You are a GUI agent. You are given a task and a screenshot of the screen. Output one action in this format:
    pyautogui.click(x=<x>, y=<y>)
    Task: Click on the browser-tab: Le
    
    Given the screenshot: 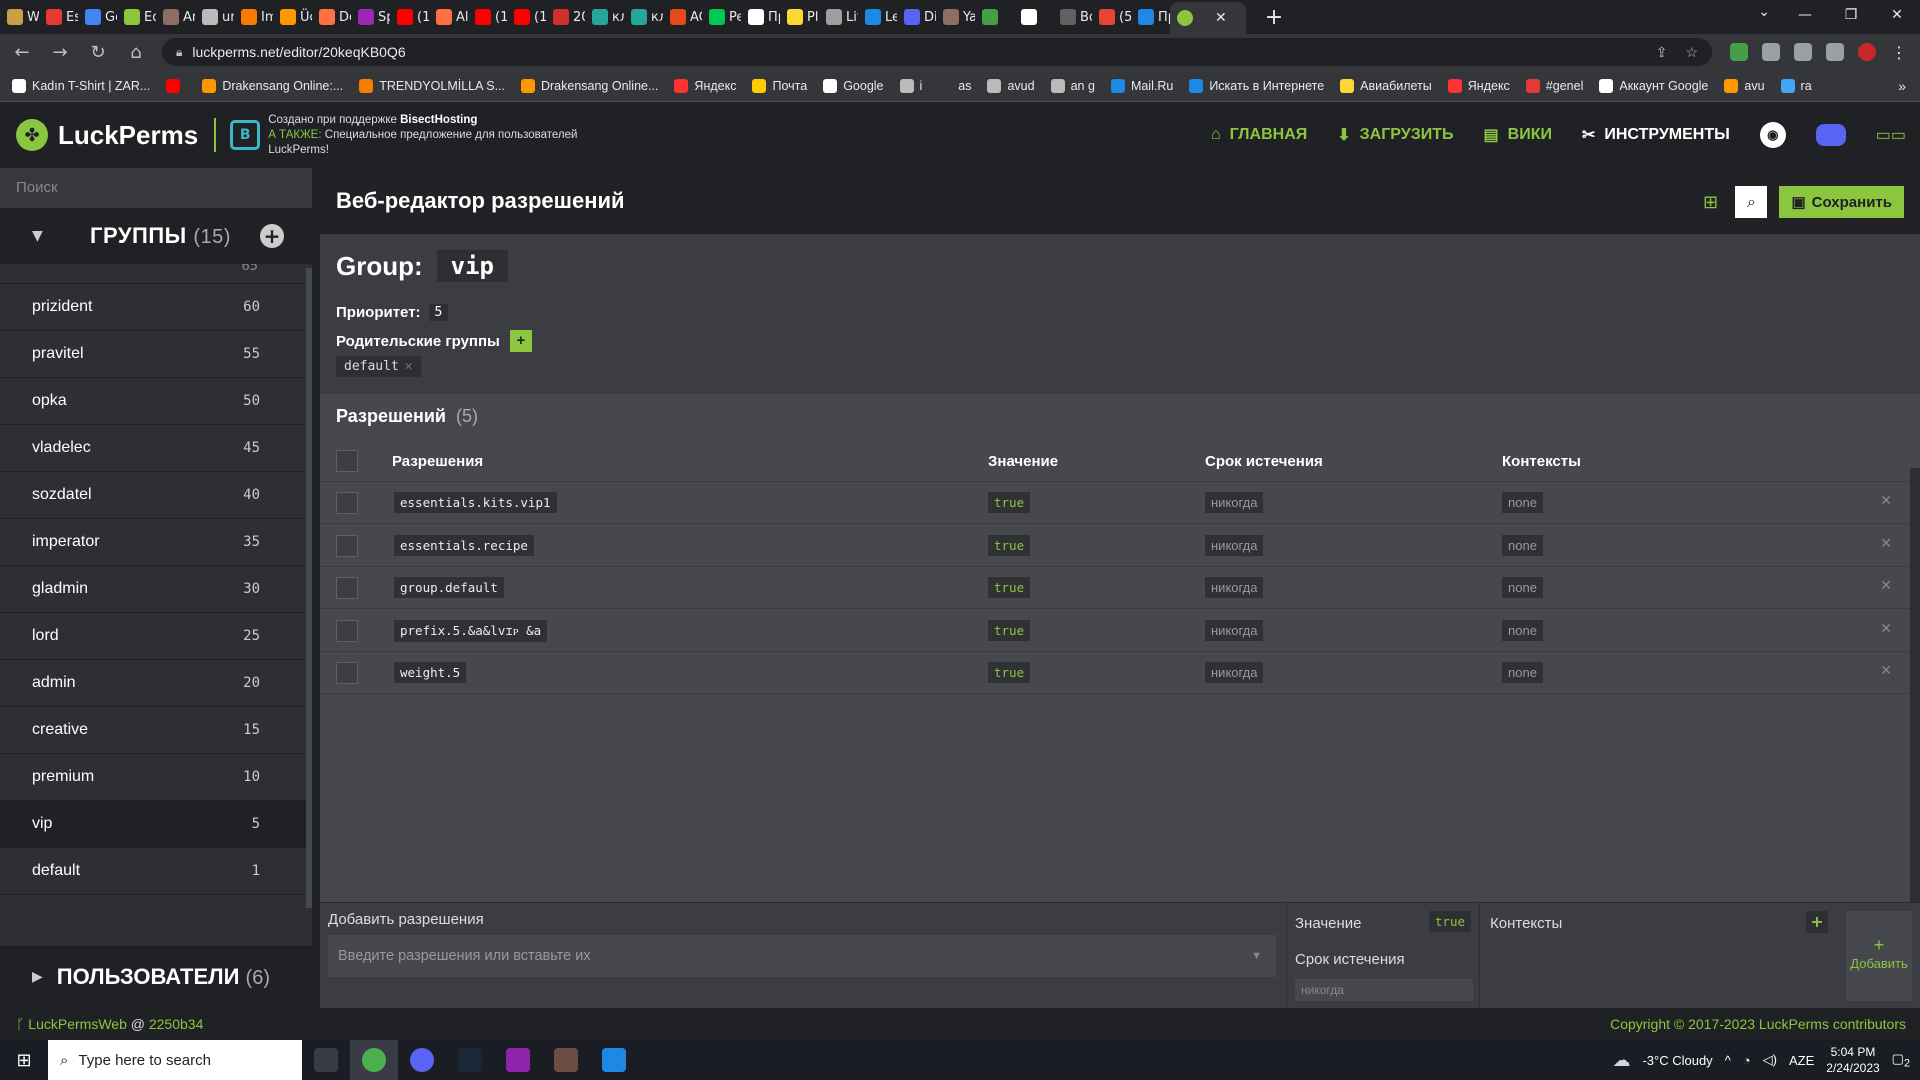 What is the action you would take?
    pyautogui.click(x=877, y=17)
    